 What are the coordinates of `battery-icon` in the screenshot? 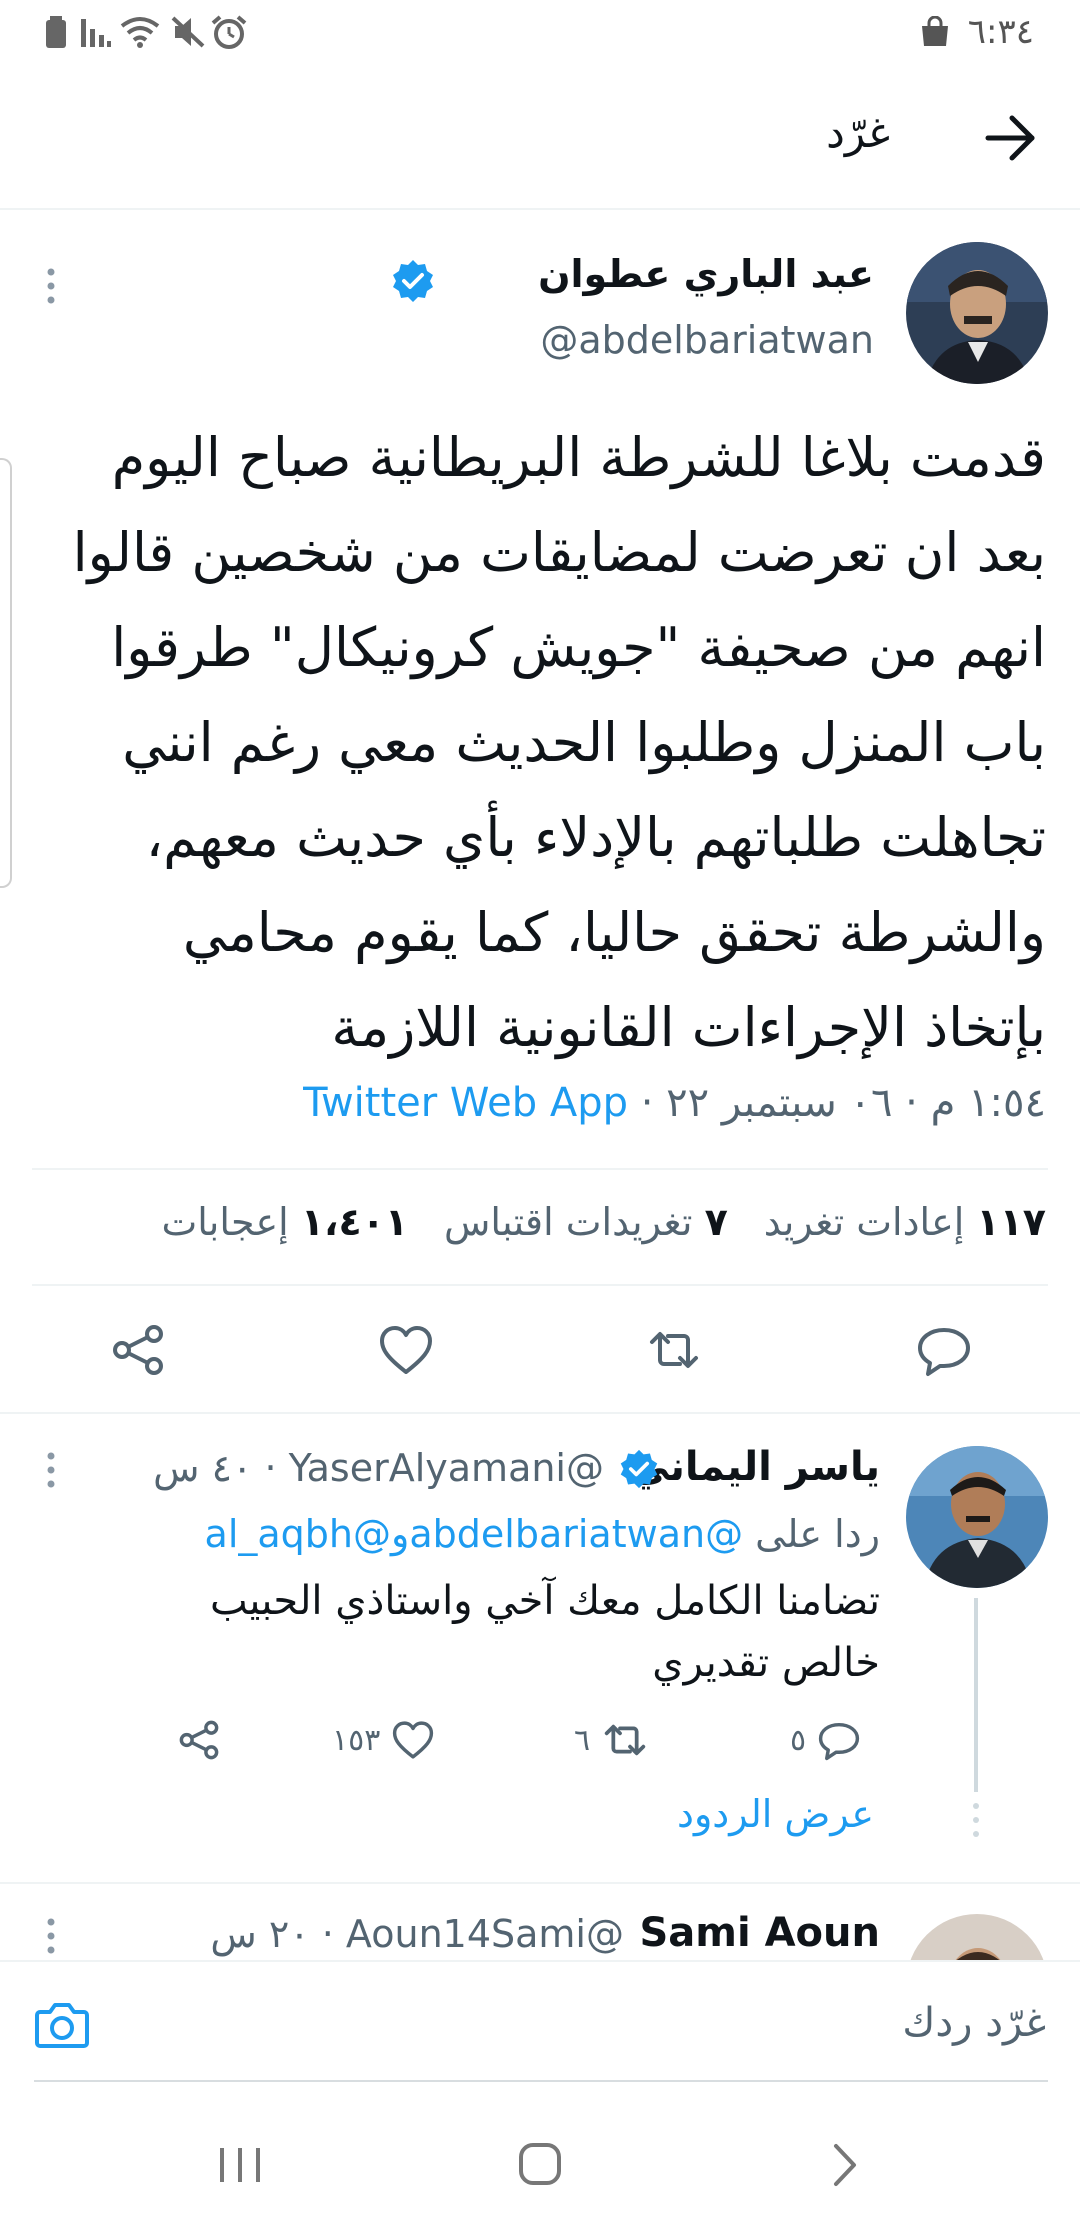 It's located at (56, 32).